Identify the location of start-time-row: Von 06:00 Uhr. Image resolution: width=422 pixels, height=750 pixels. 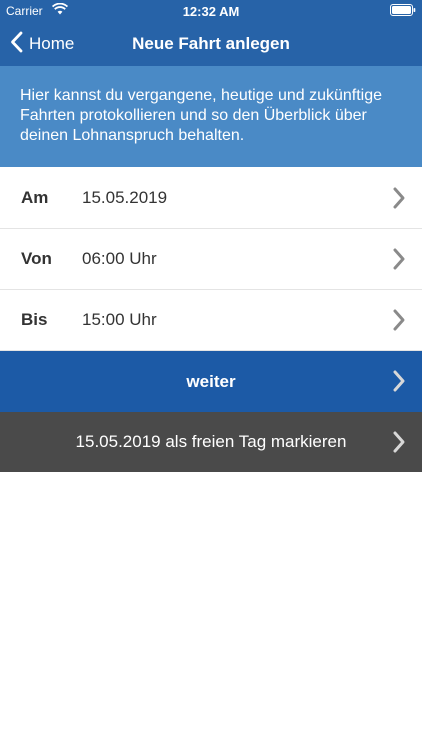
(211, 259).